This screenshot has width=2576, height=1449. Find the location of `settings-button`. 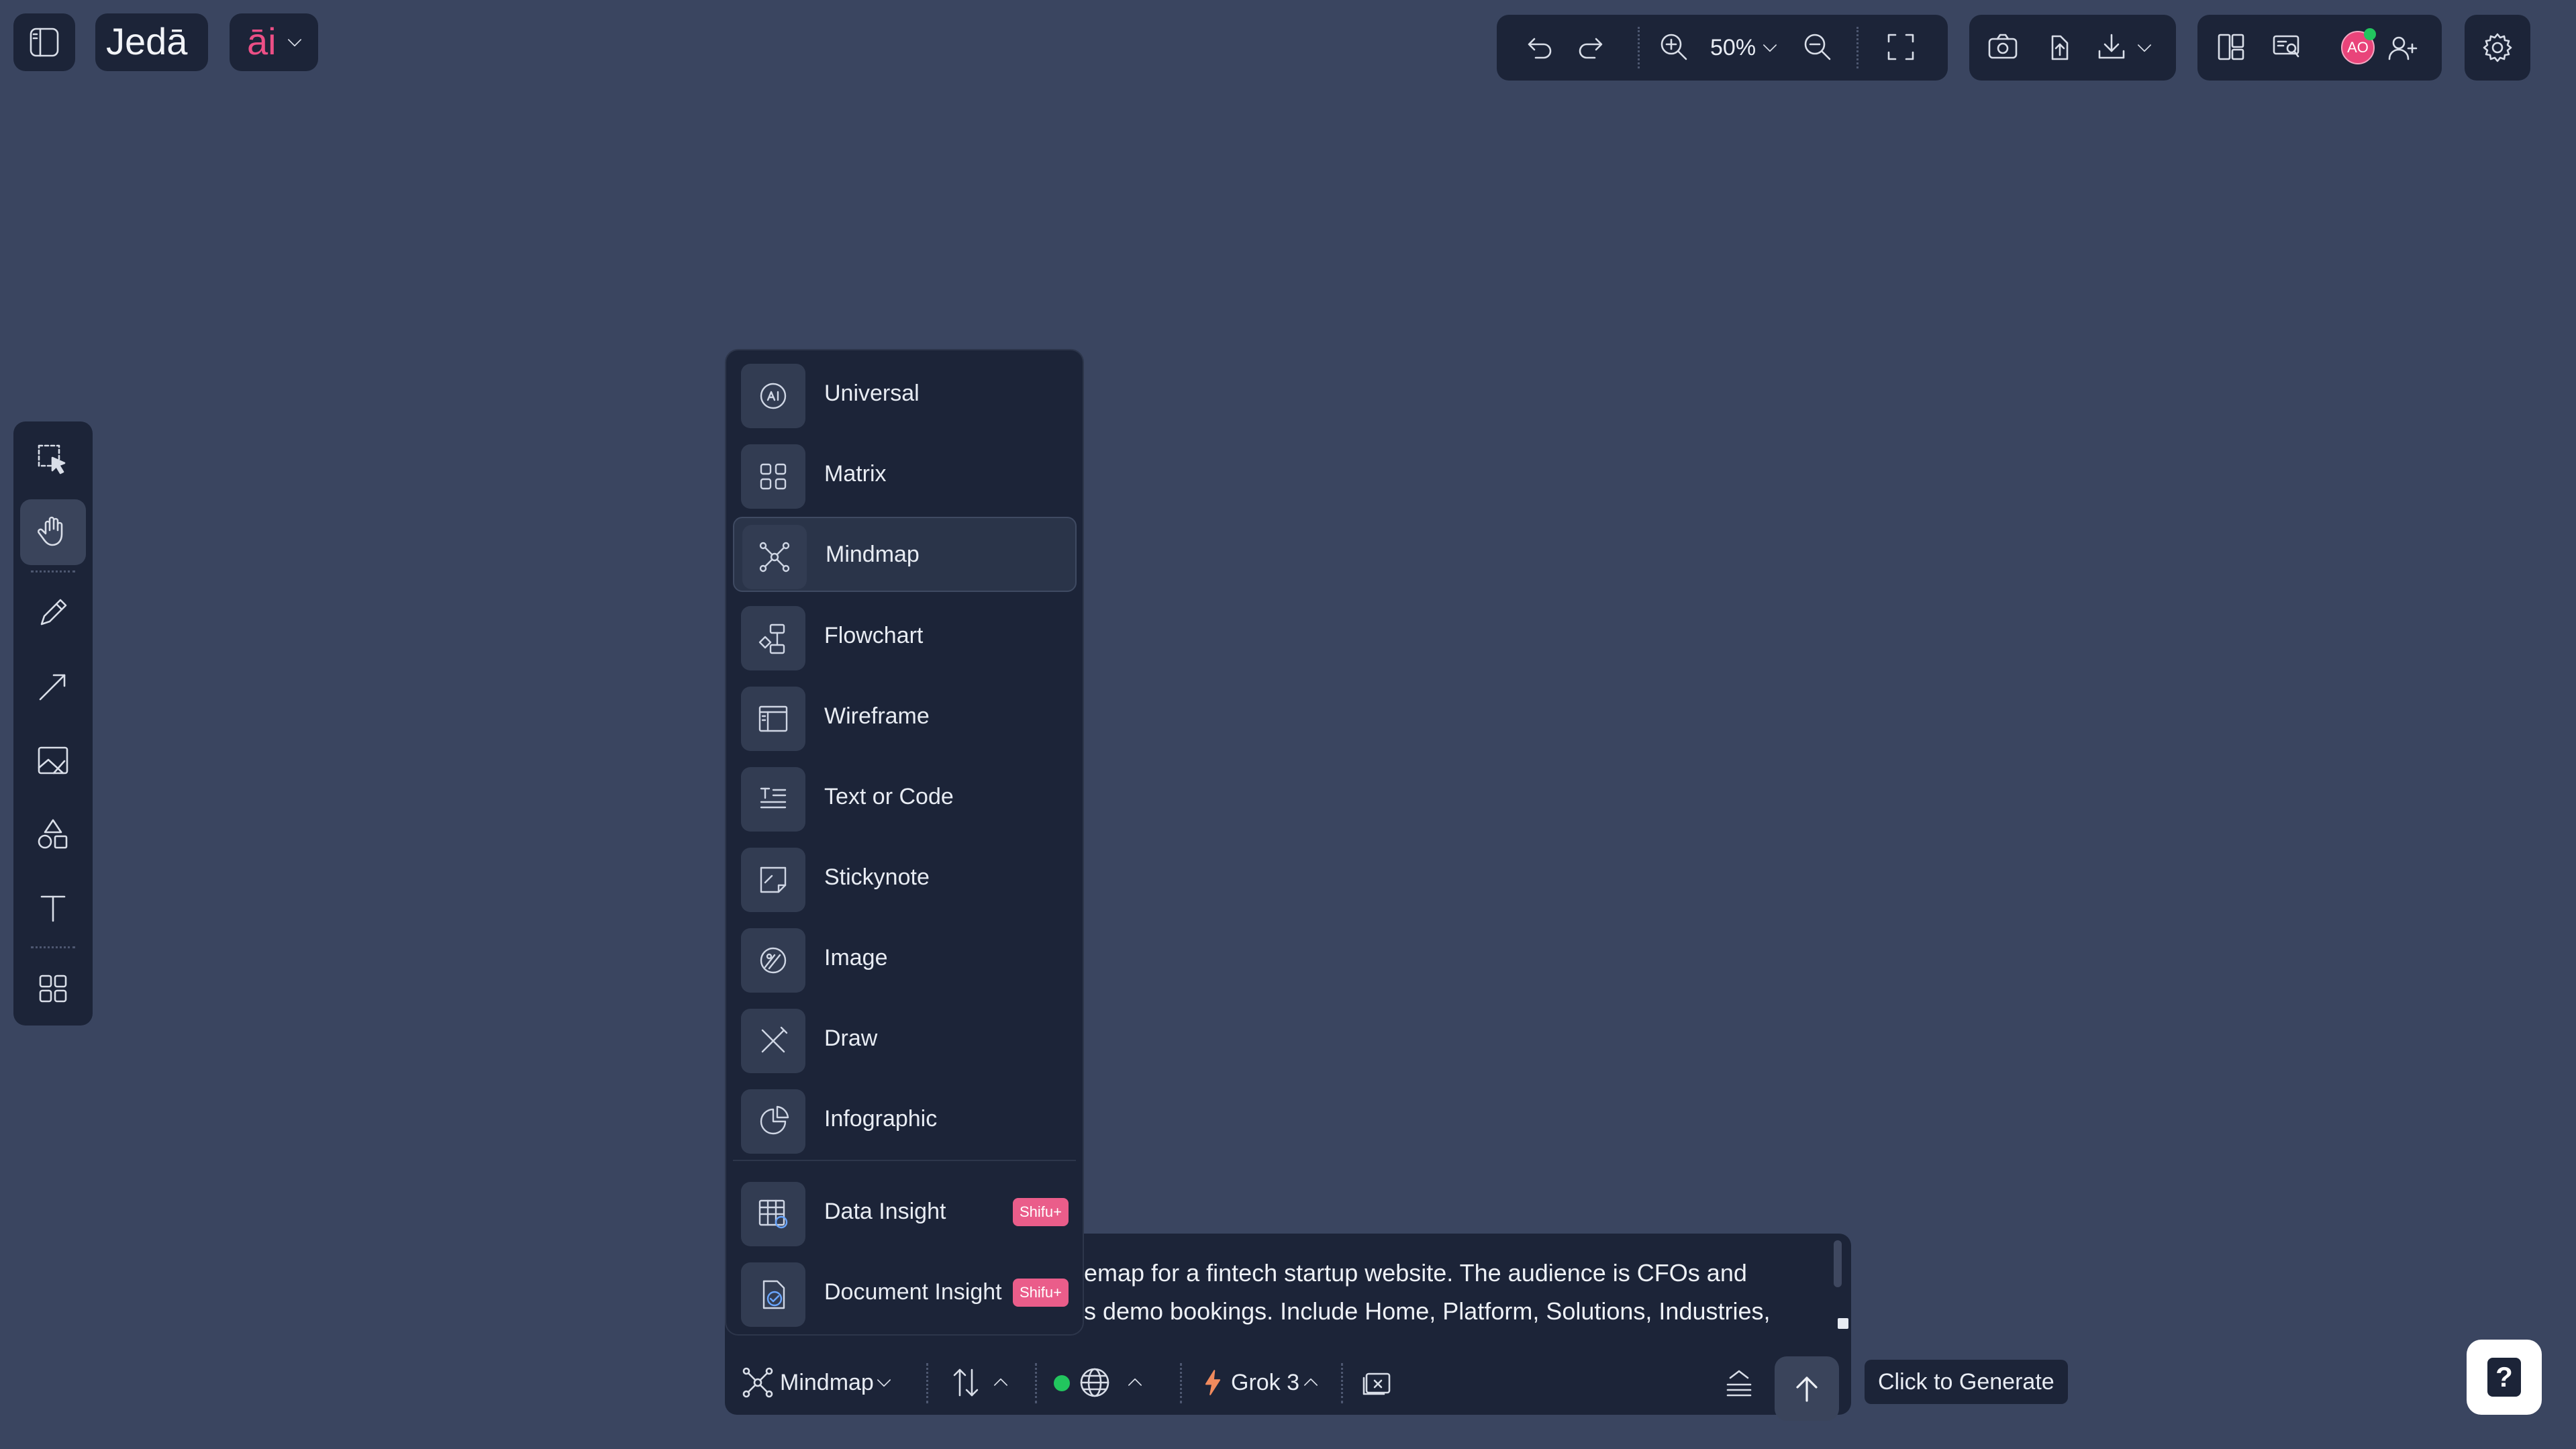

settings-button is located at coordinates (2497, 48).